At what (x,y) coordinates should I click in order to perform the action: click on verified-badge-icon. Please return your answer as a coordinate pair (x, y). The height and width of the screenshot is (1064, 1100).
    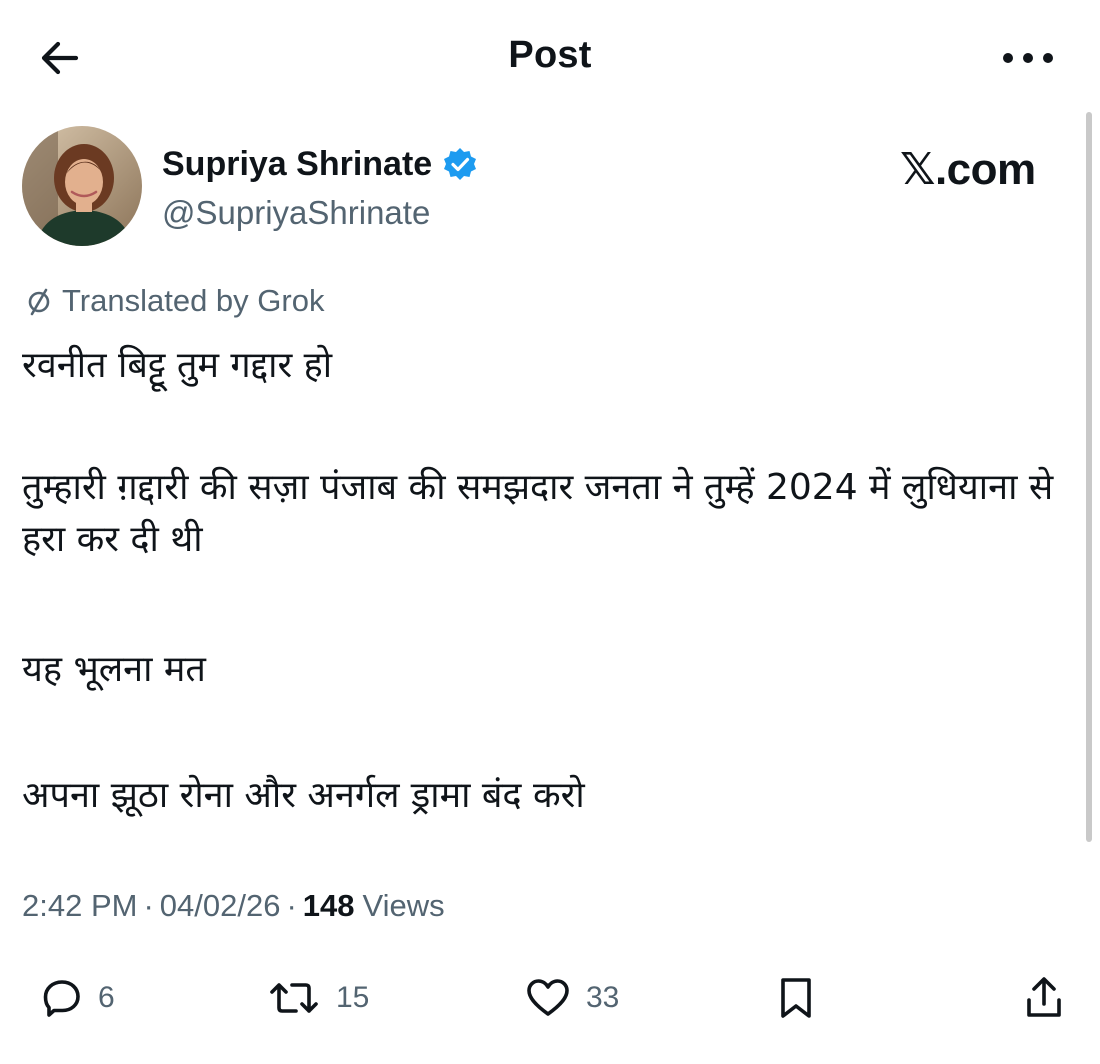
    Looking at the image, I should click on (460, 164).